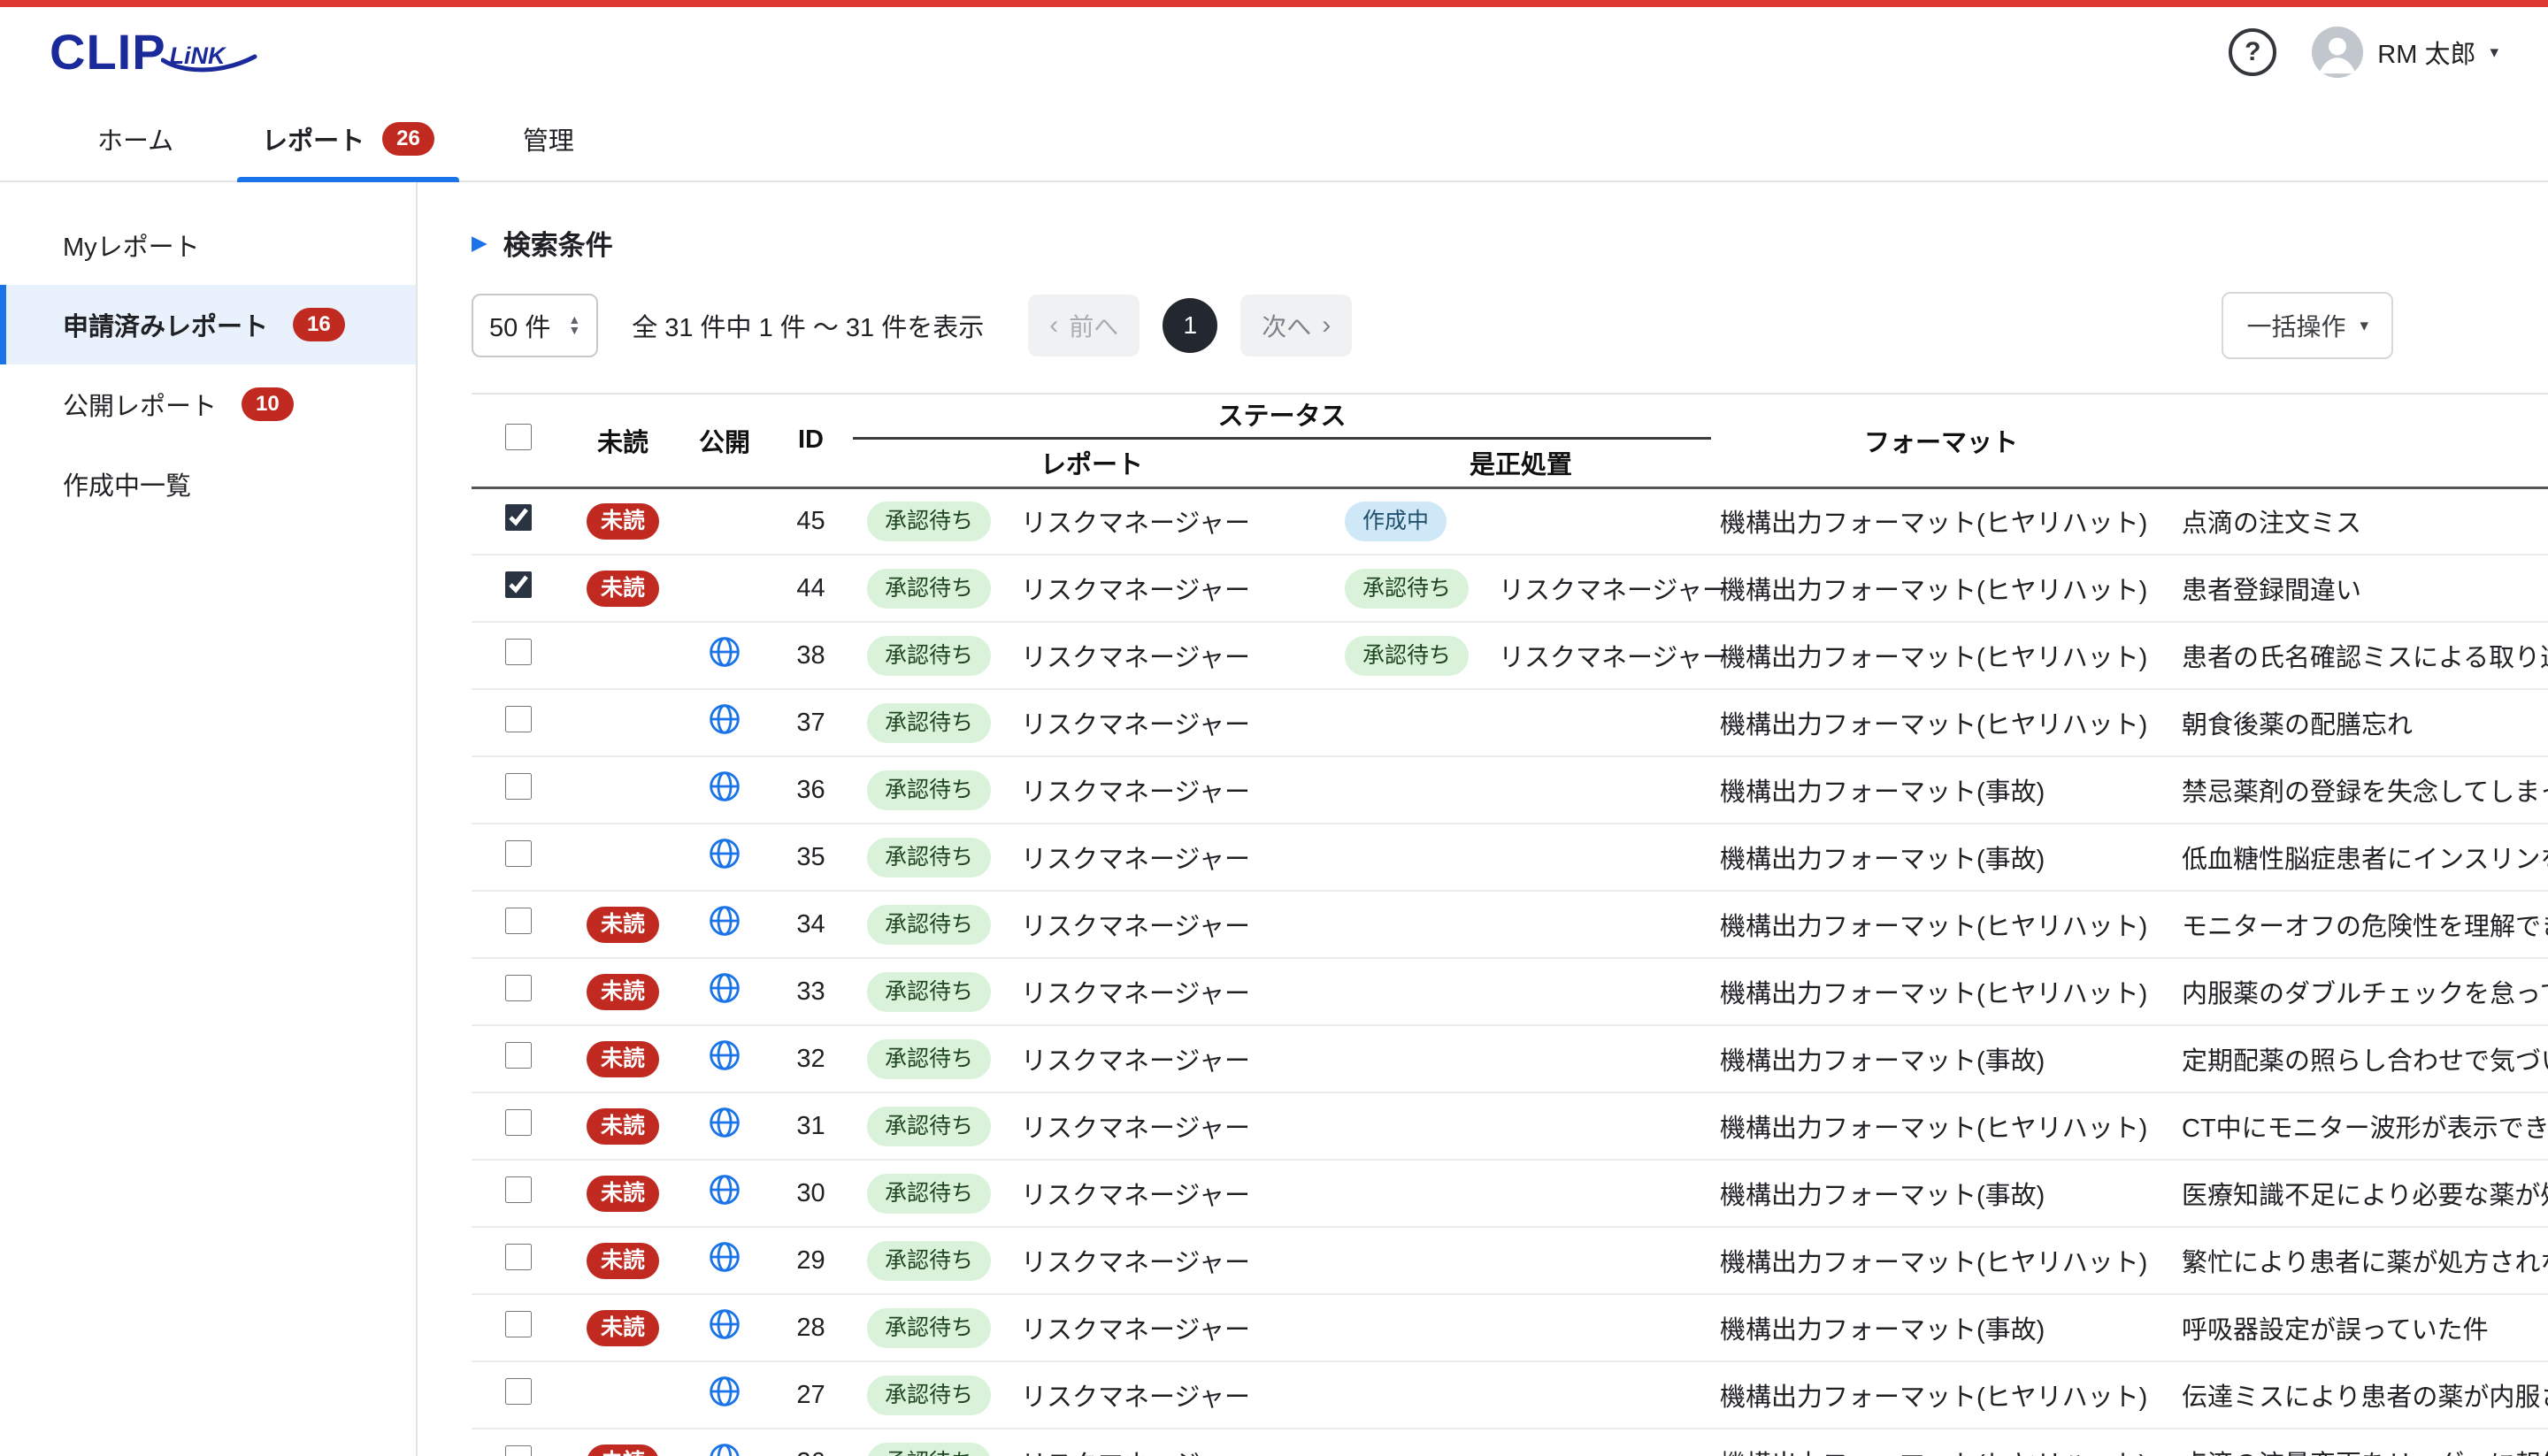  I want to click on top-accent-bar, so click(1274, 3).